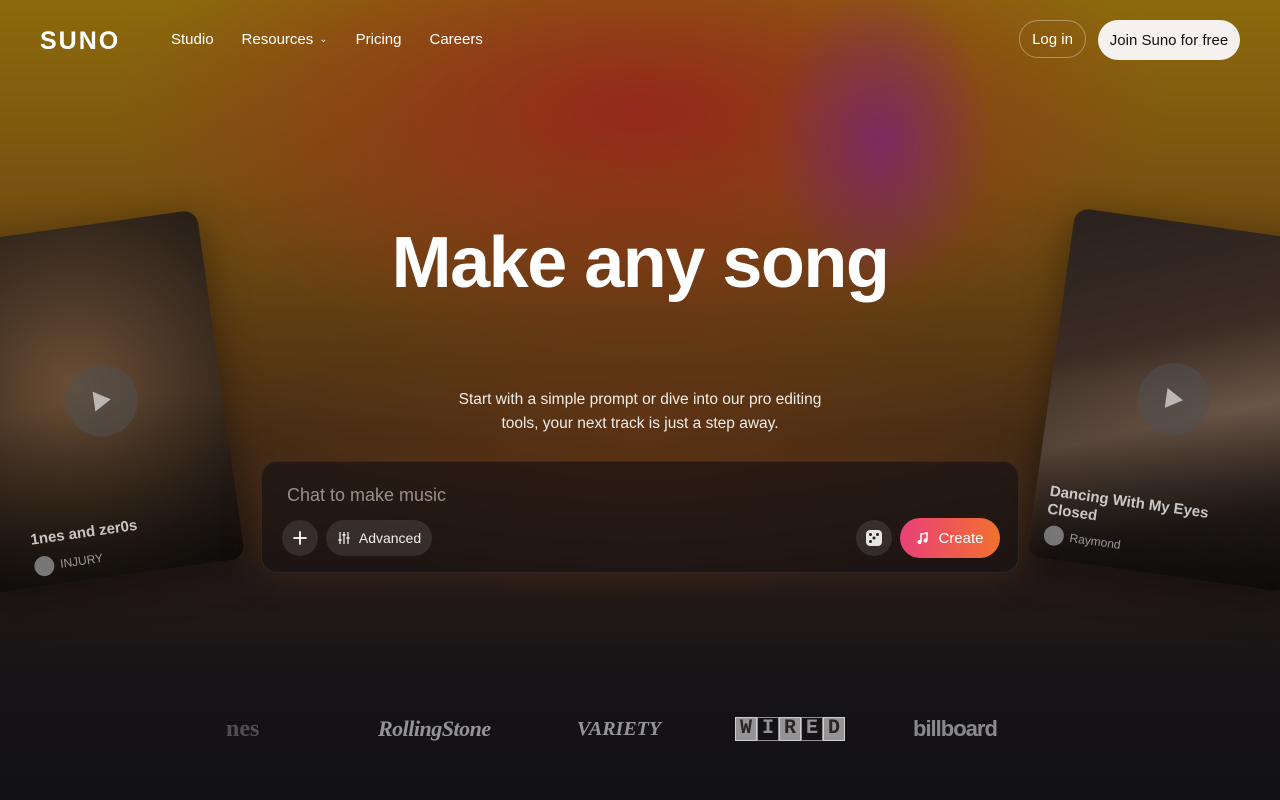 This screenshot has width=1280, height=800. Describe the element at coordinates (834, 729) in the screenshot. I see `wired-letter: D` at that location.